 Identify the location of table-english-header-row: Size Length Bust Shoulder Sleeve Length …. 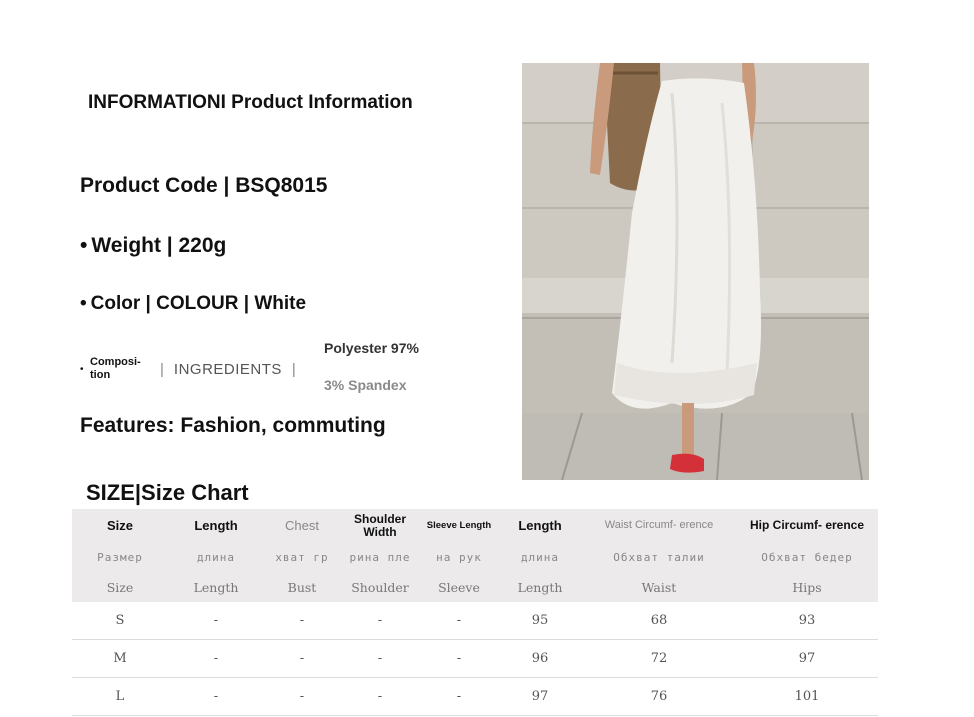
(475, 587).